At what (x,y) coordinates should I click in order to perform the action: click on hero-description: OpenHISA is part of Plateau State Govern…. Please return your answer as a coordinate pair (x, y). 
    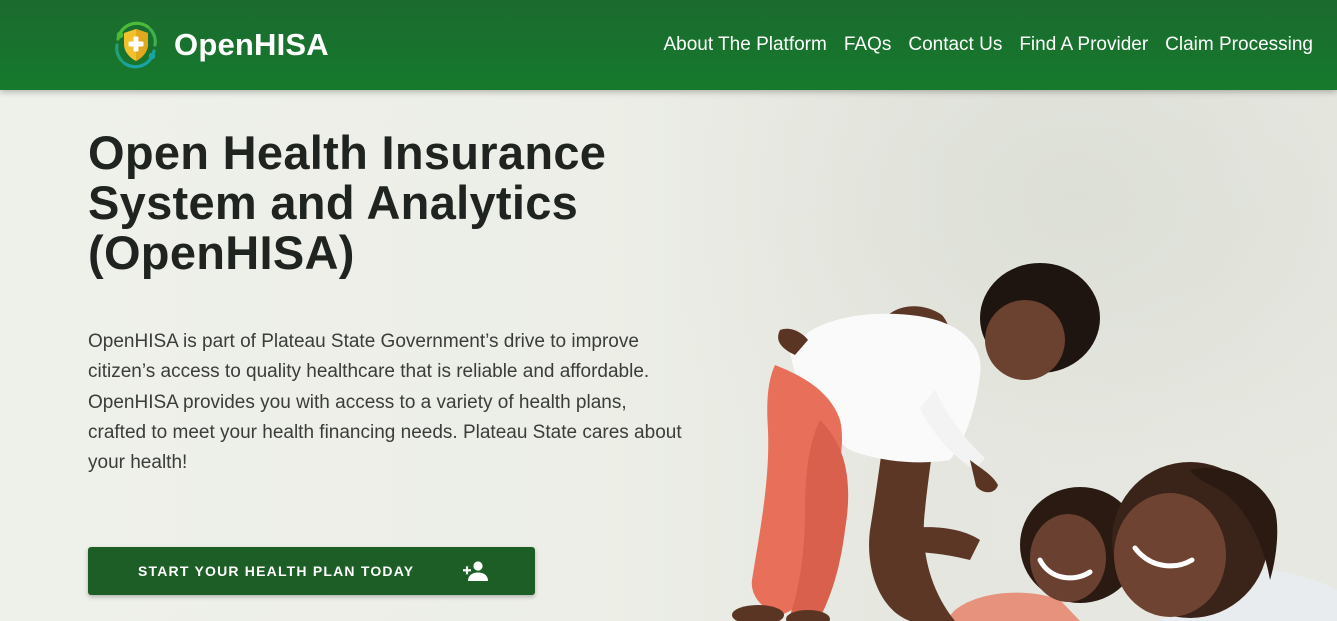
    Looking at the image, I should click on (385, 402).